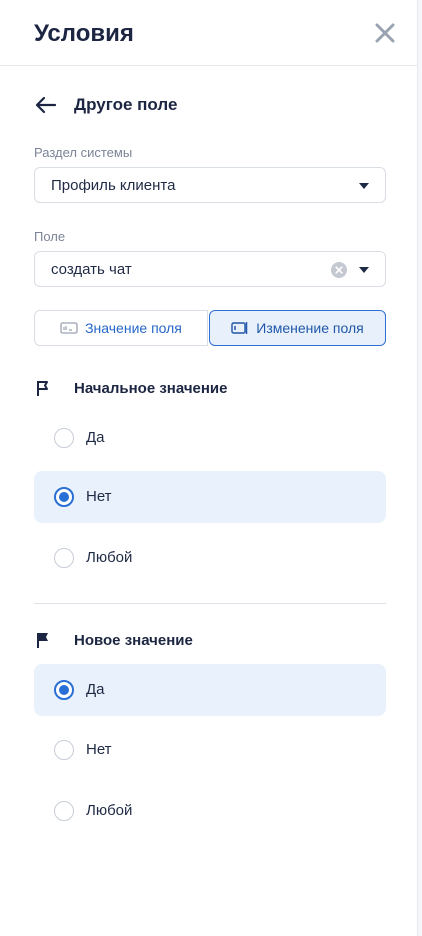 This screenshot has height=936, width=422. I want to click on back-row: Другое поле, so click(105, 105).